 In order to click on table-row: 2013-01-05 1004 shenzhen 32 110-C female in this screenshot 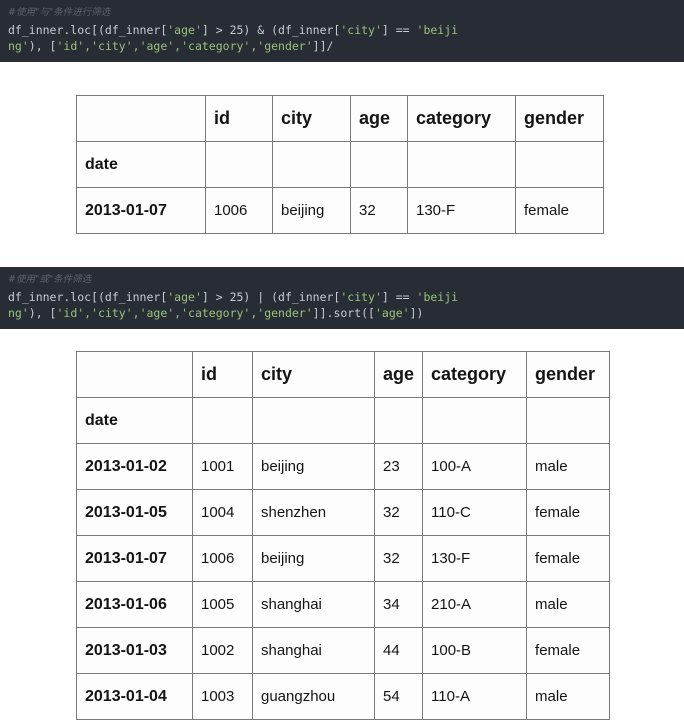, I will do `click(343, 512)`.